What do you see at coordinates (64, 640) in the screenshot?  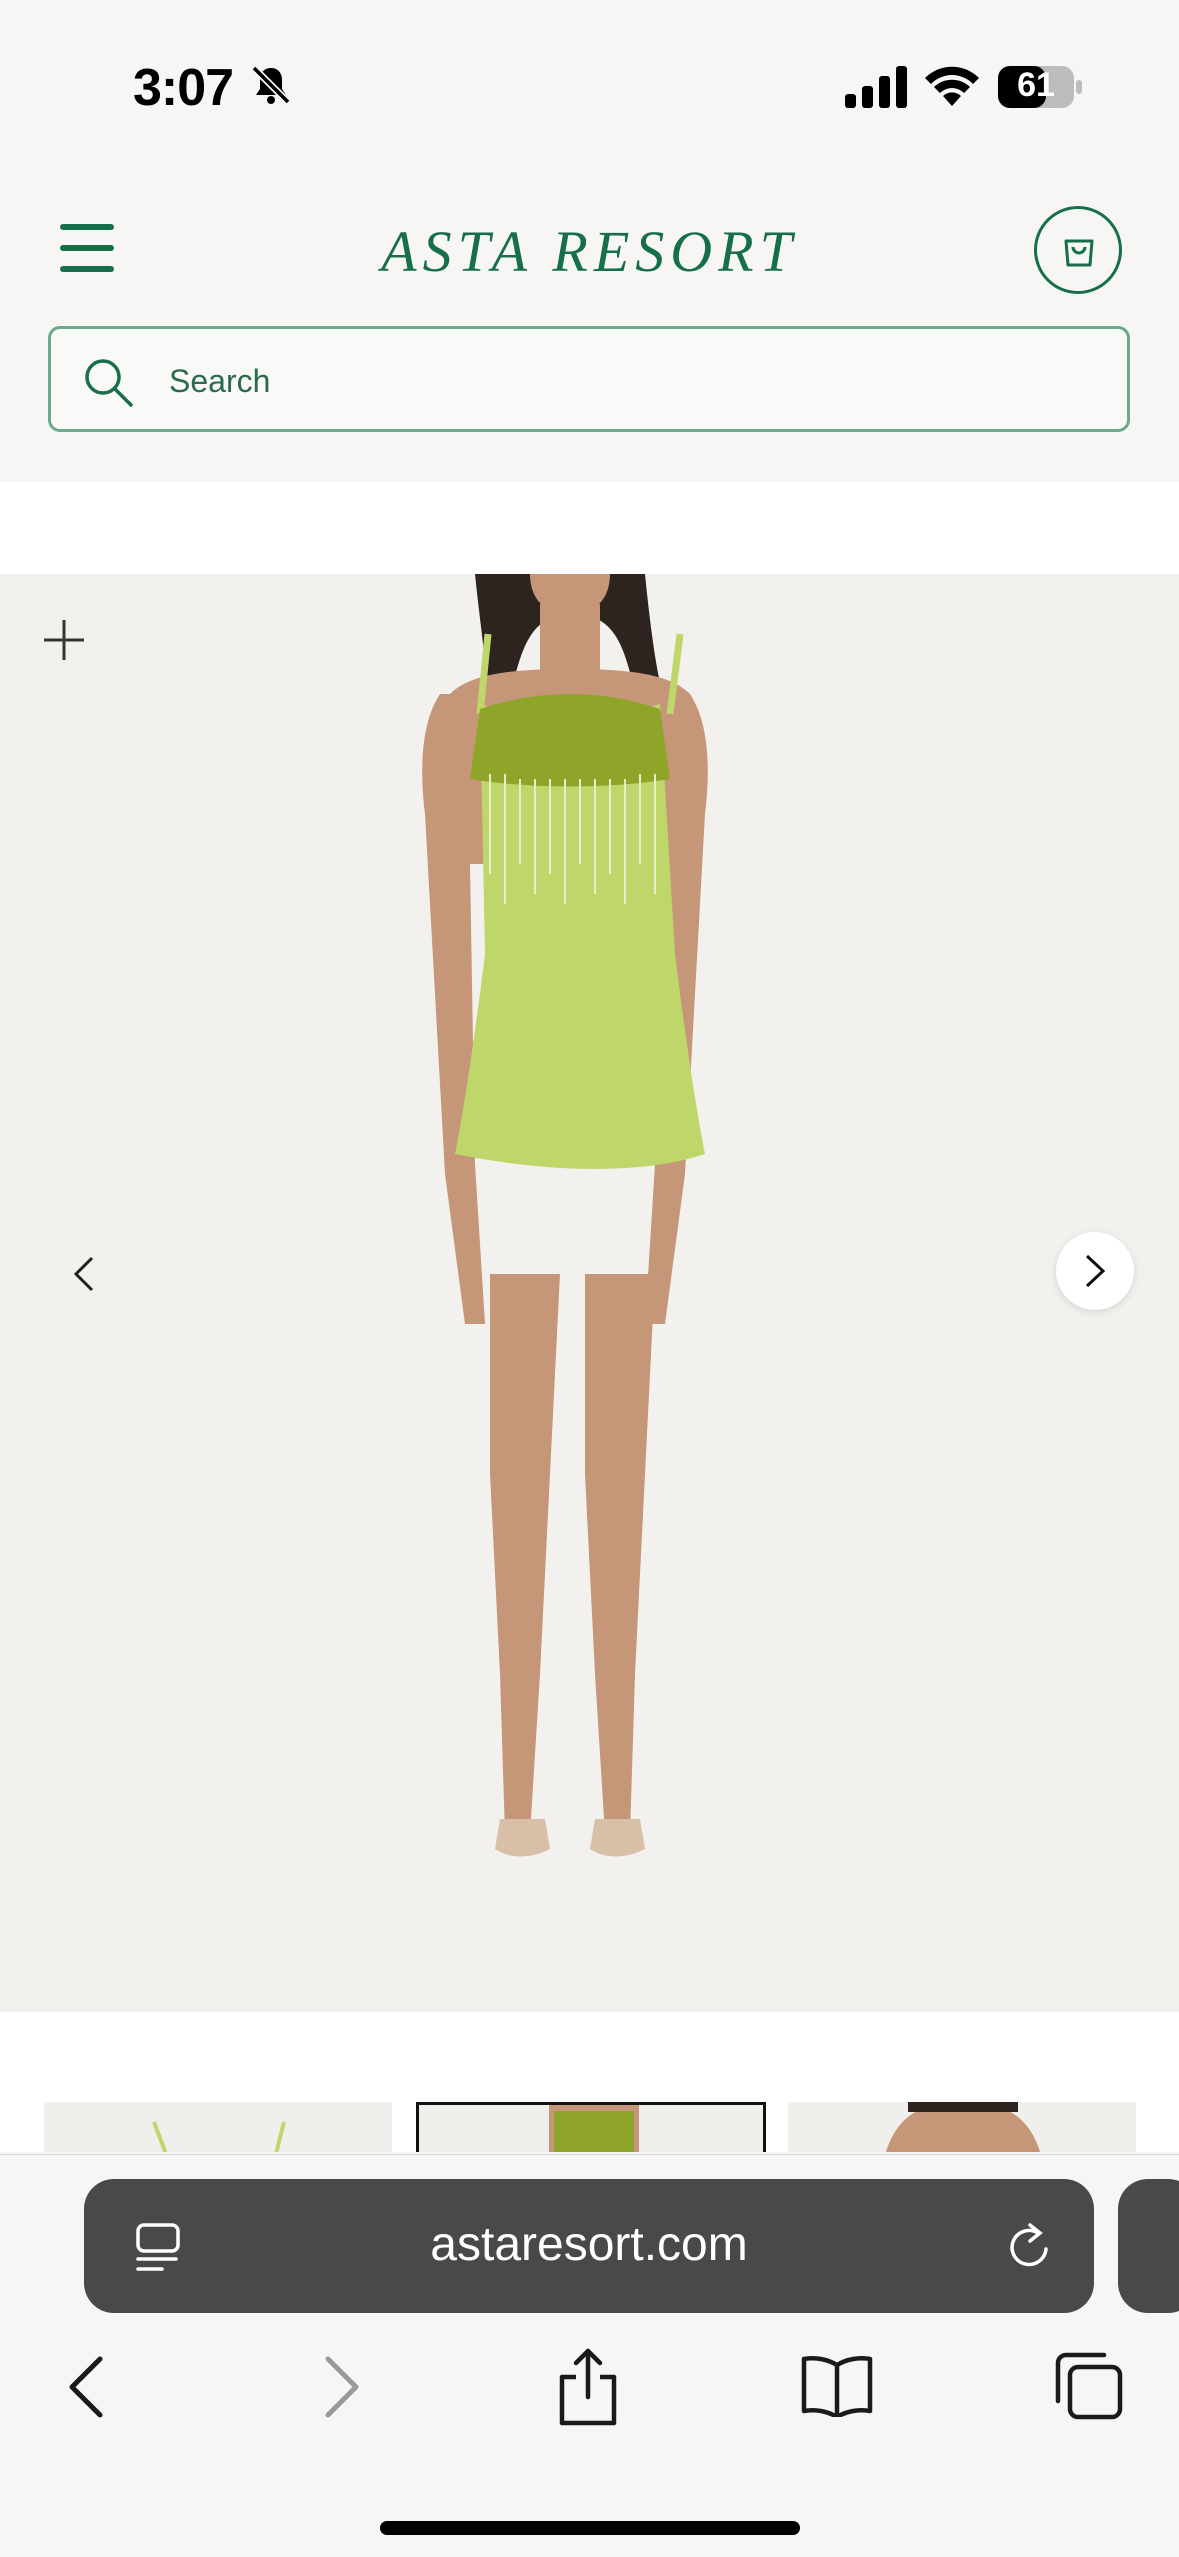 I see `plus-icon` at bounding box center [64, 640].